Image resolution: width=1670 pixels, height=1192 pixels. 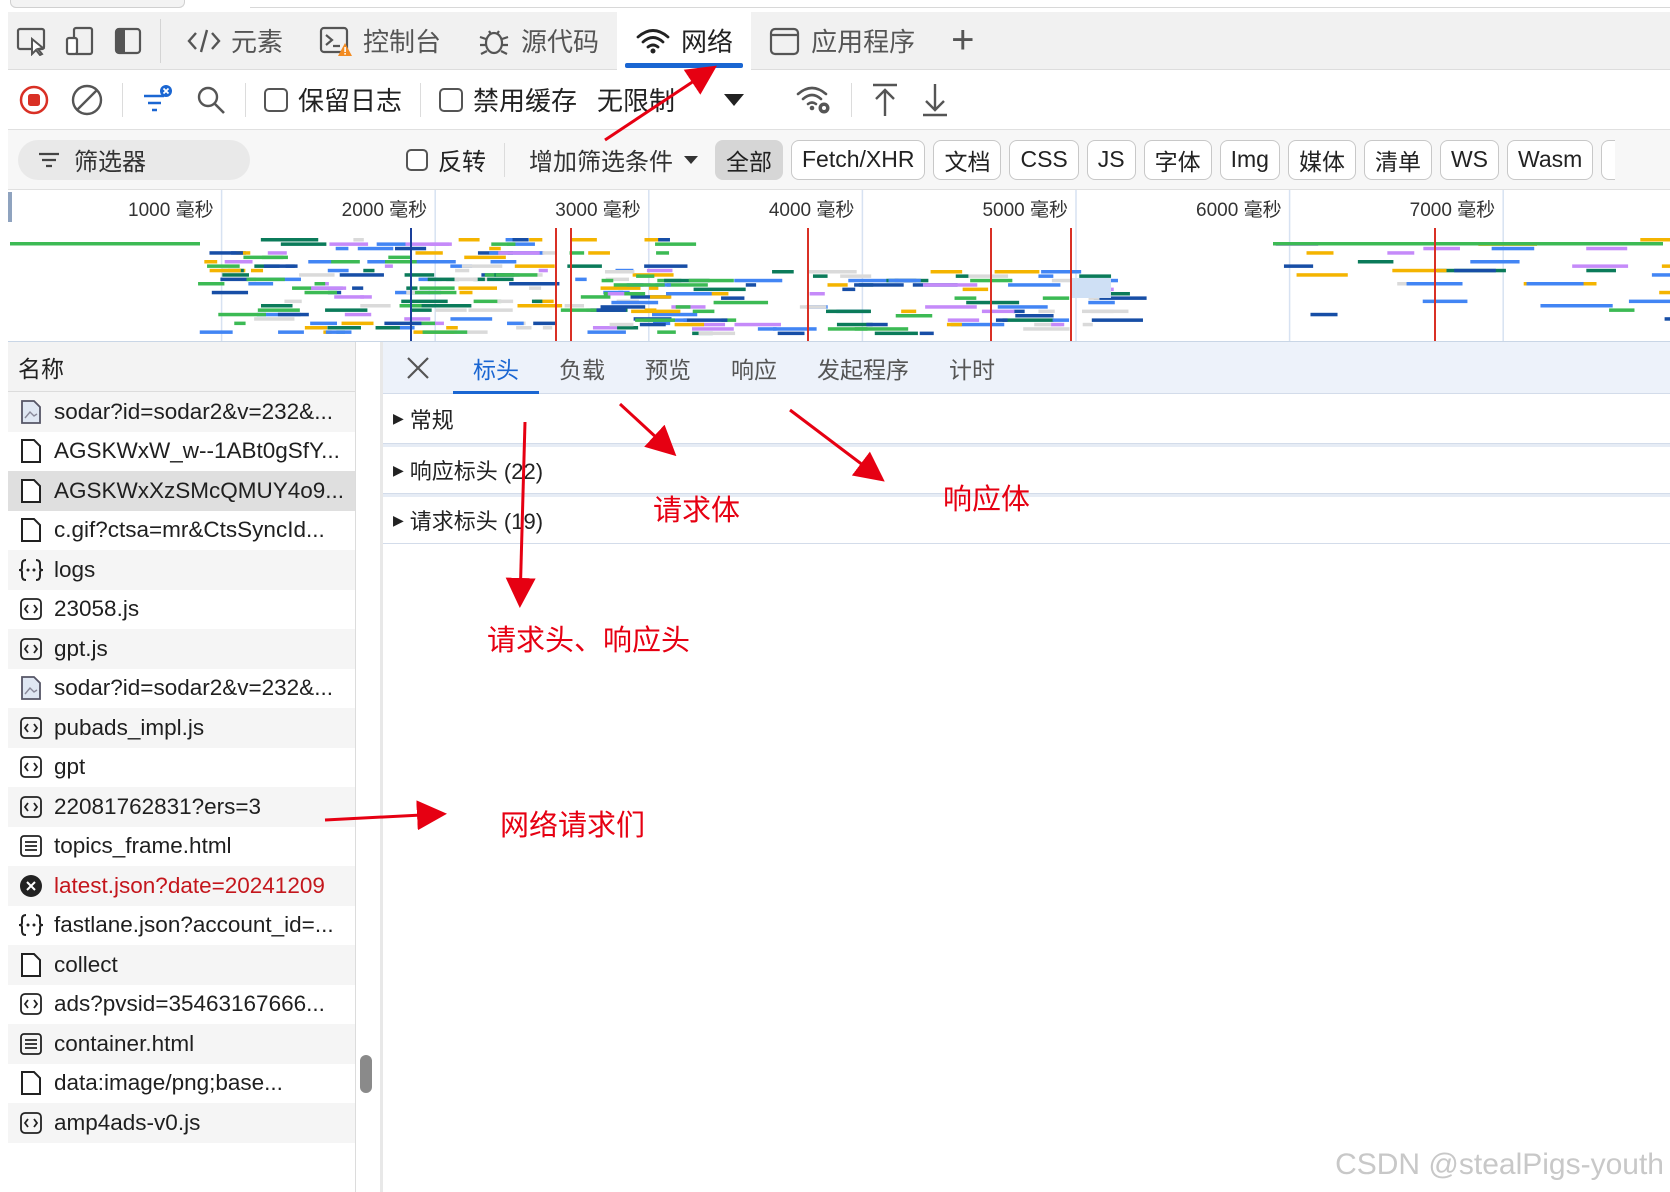 I want to click on request-name: 22081762831?ers=3, so click(x=158, y=806).